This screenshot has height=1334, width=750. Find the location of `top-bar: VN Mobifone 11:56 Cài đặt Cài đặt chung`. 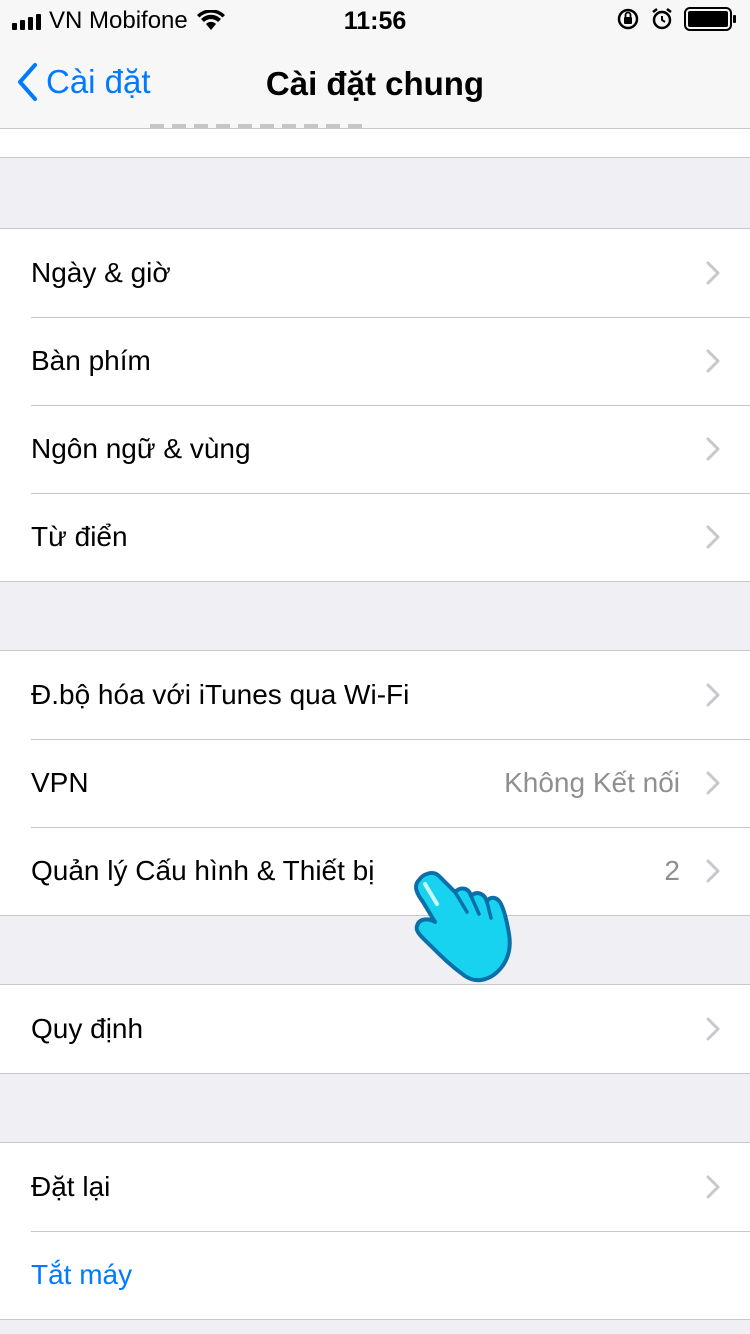

top-bar: VN Mobifone 11:56 Cài đặt Cài đặt chung is located at coordinates (375, 64).